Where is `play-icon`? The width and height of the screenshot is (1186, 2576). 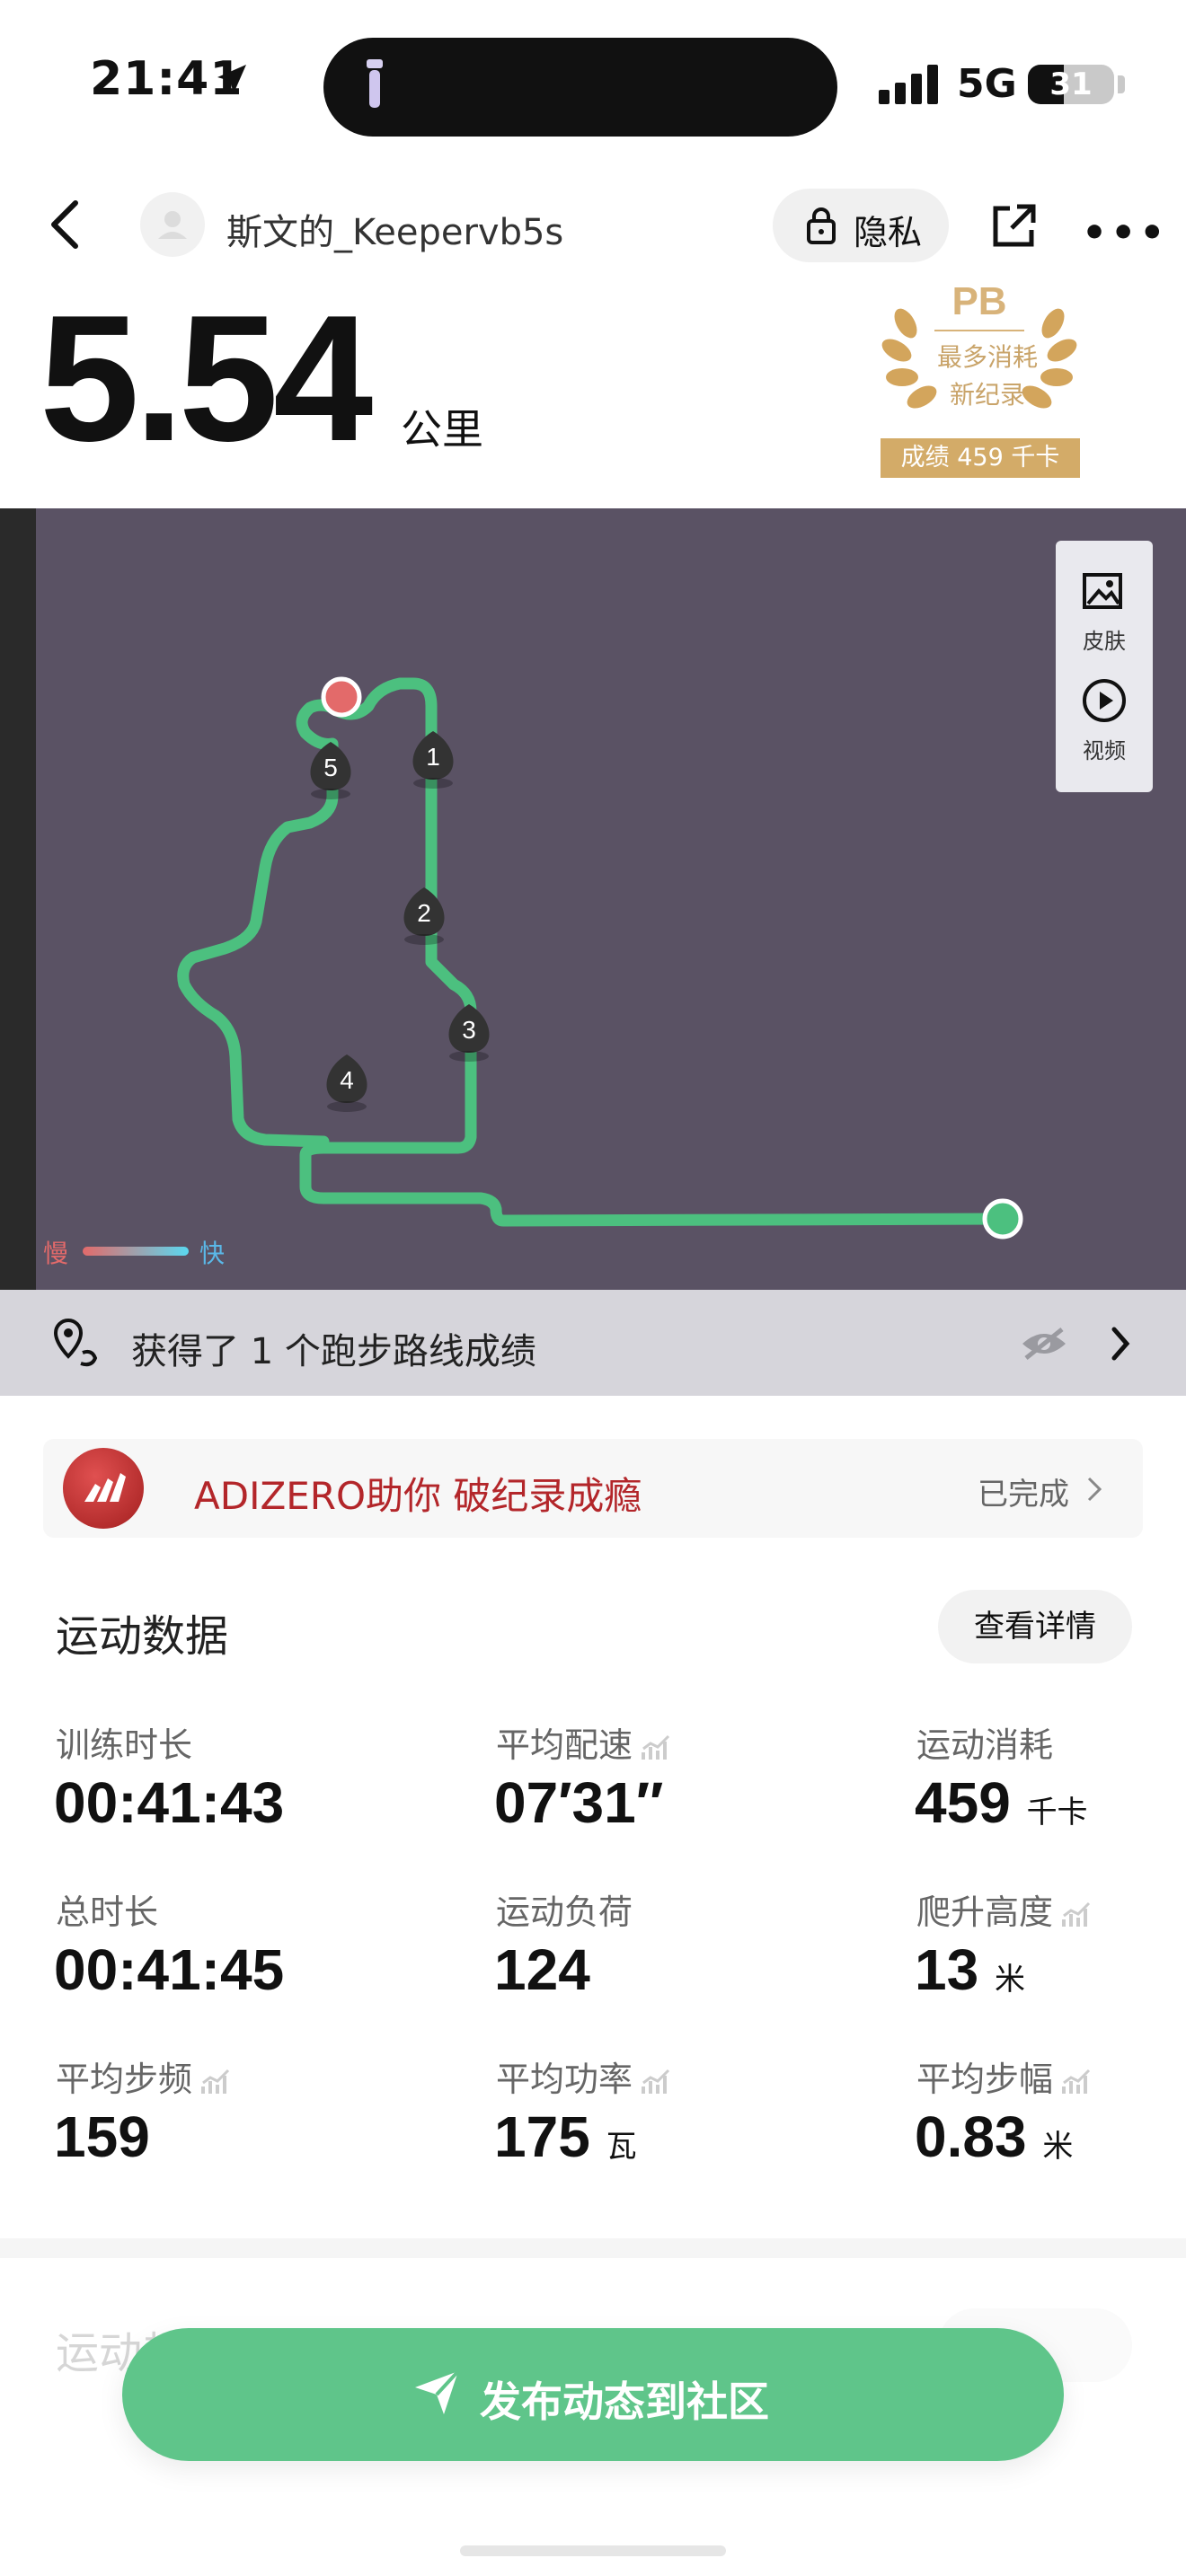 play-icon is located at coordinates (1104, 700).